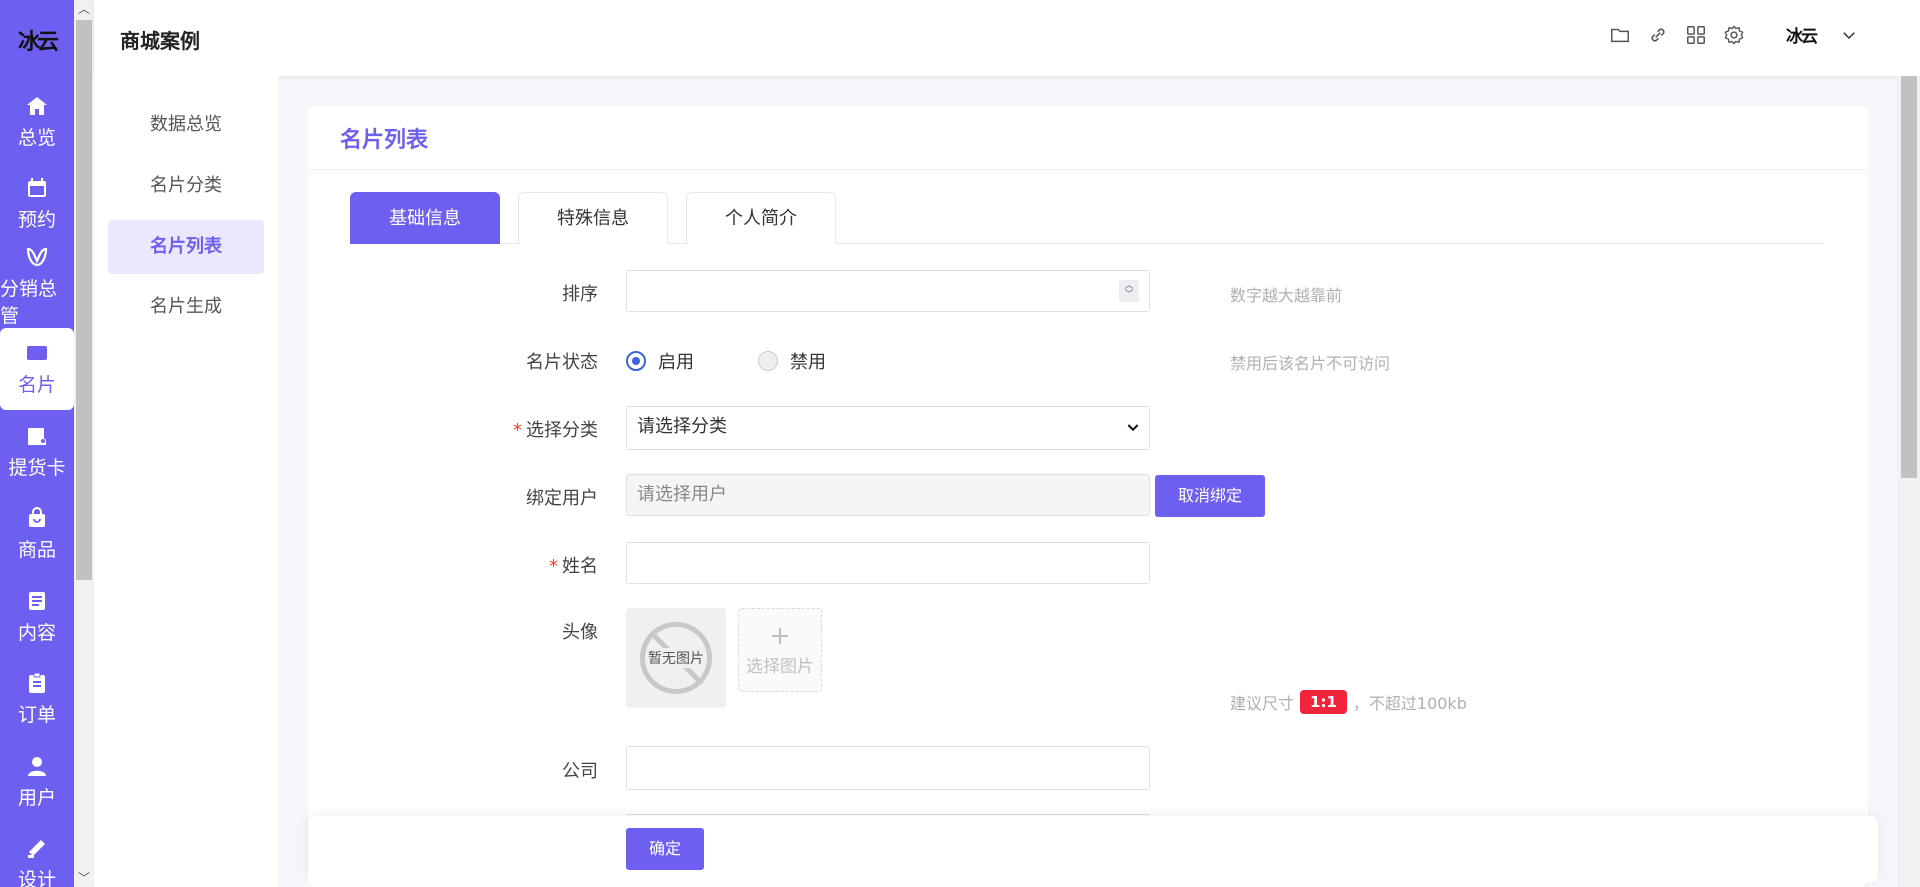 The image size is (1920, 887). Describe the element at coordinates (186, 307) in the screenshot. I see `submenu-item-card-generate: 名片生成` at that location.